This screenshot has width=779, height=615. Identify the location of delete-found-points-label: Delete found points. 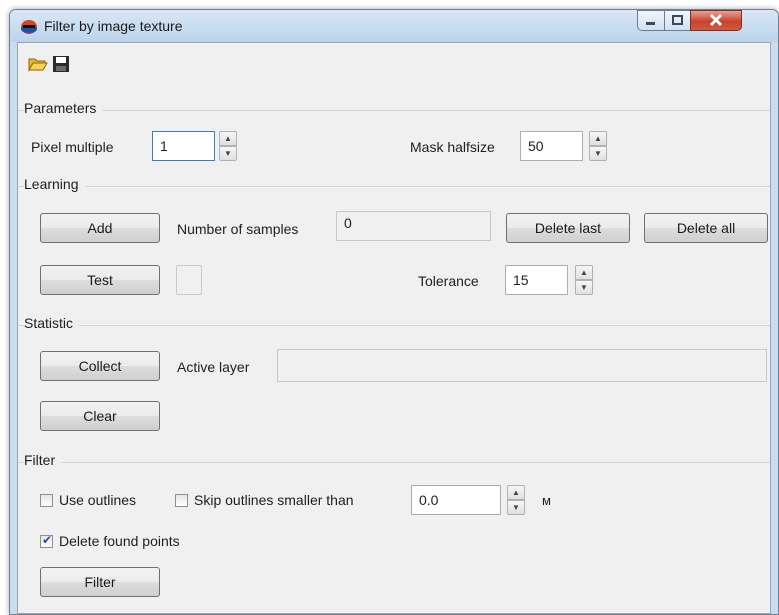
(119, 541).